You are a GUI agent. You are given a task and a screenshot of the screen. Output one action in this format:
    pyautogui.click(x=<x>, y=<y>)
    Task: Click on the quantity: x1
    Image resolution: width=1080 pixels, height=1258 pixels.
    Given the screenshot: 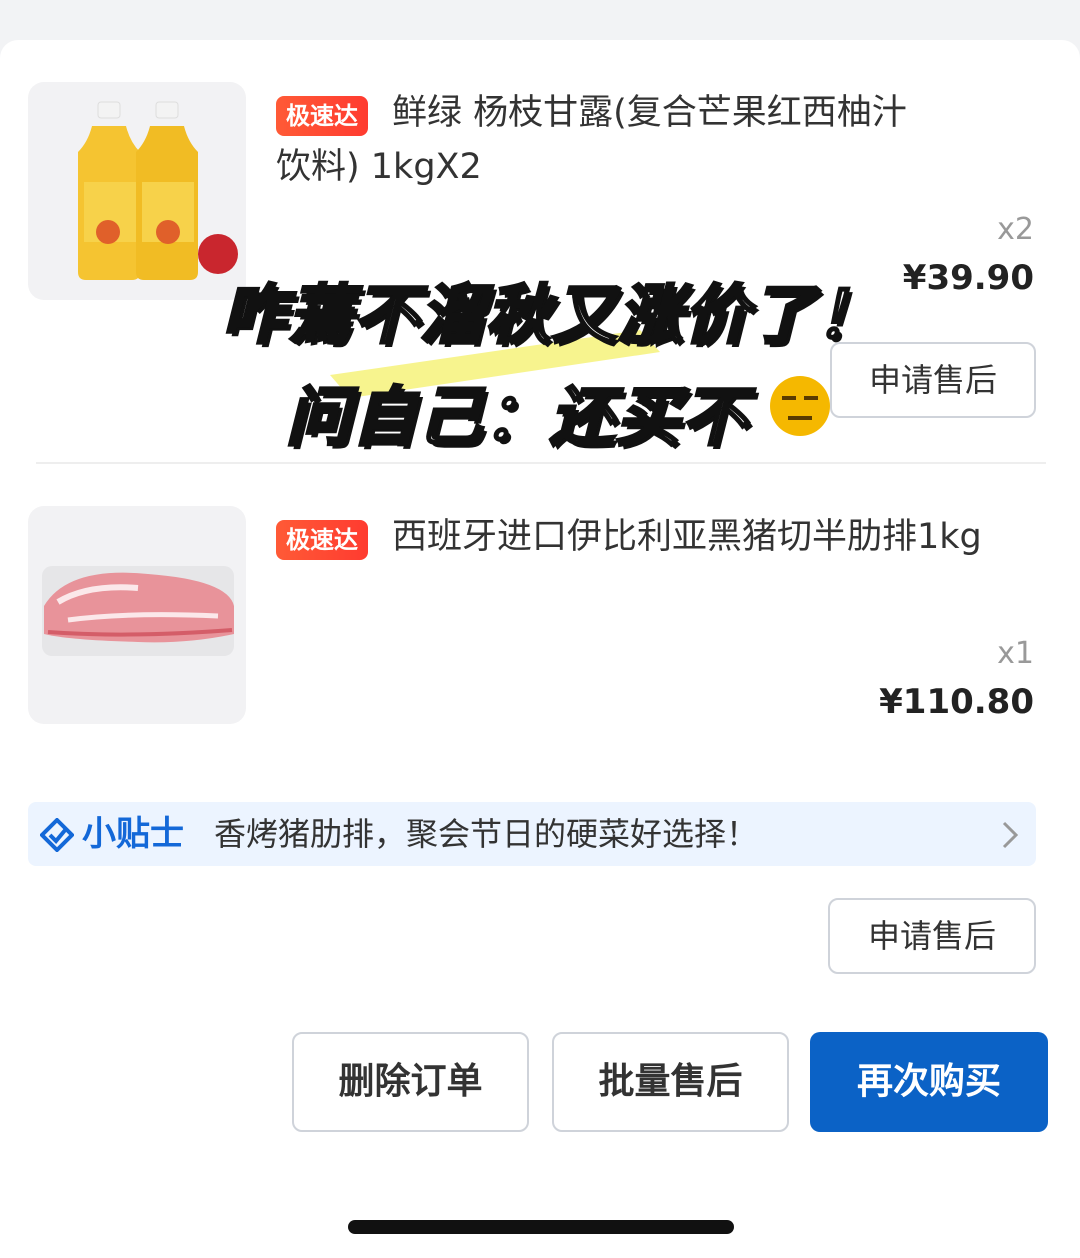 What is the action you would take?
    pyautogui.click(x=1015, y=653)
    